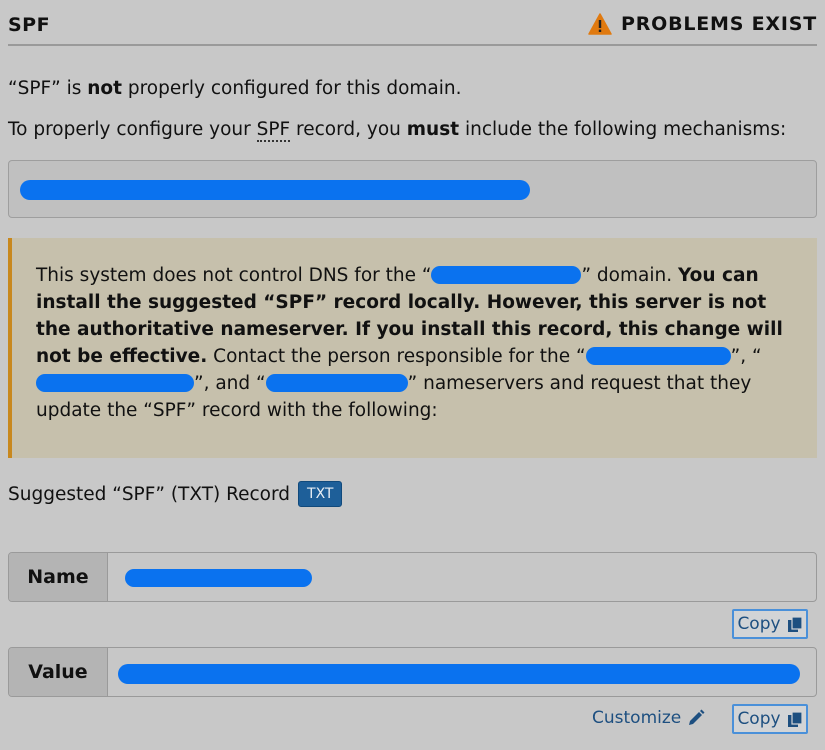 This screenshot has width=825, height=750. What do you see at coordinates (48, 88) in the screenshot?
I see `text-fragment: “SPF” is` at bounding box center [48, 88].